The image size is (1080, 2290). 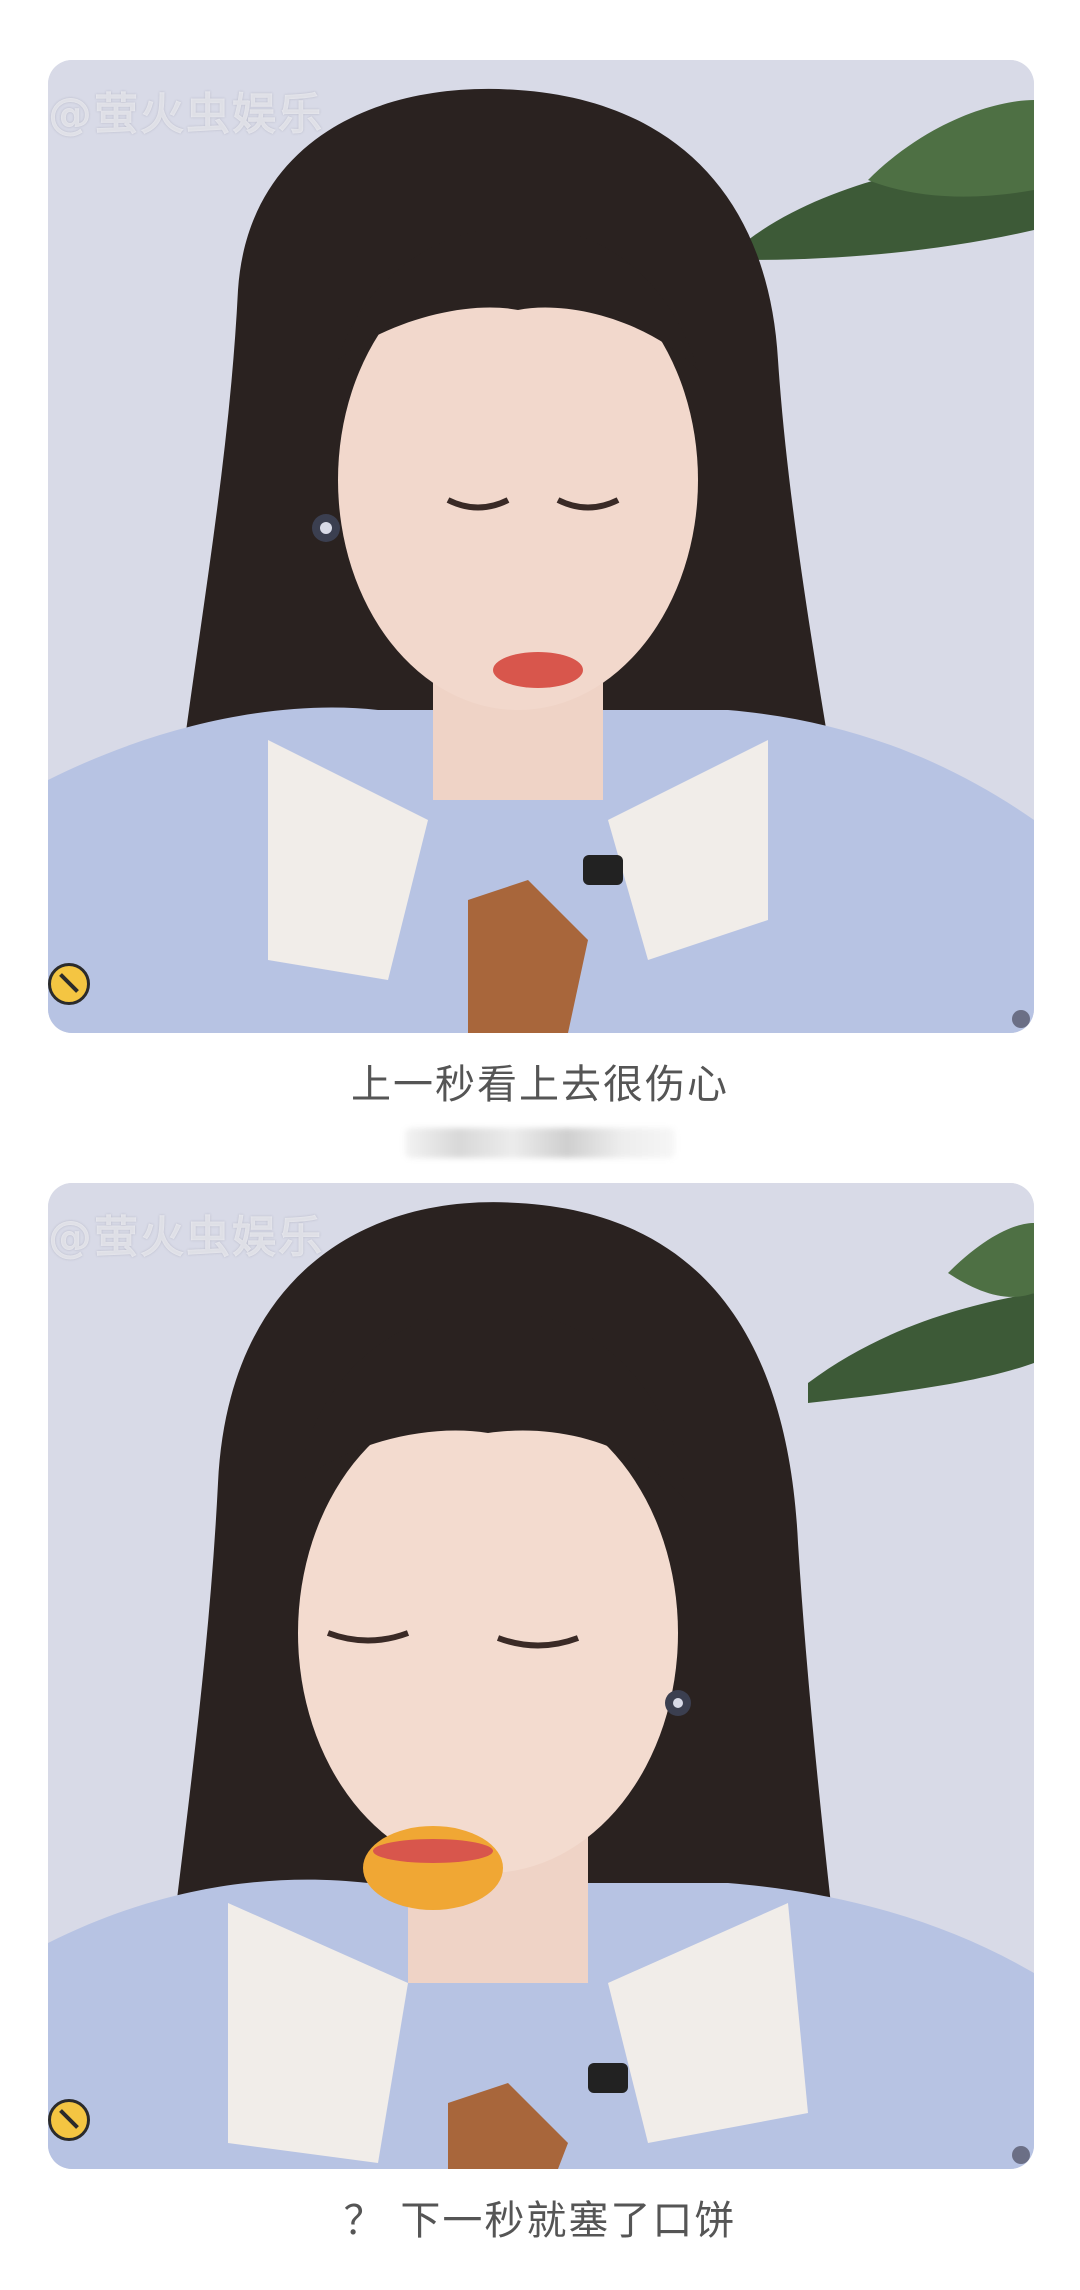 I want to click on watermark-2: @萤火虫娱乐, so click(x=186, y=1237).